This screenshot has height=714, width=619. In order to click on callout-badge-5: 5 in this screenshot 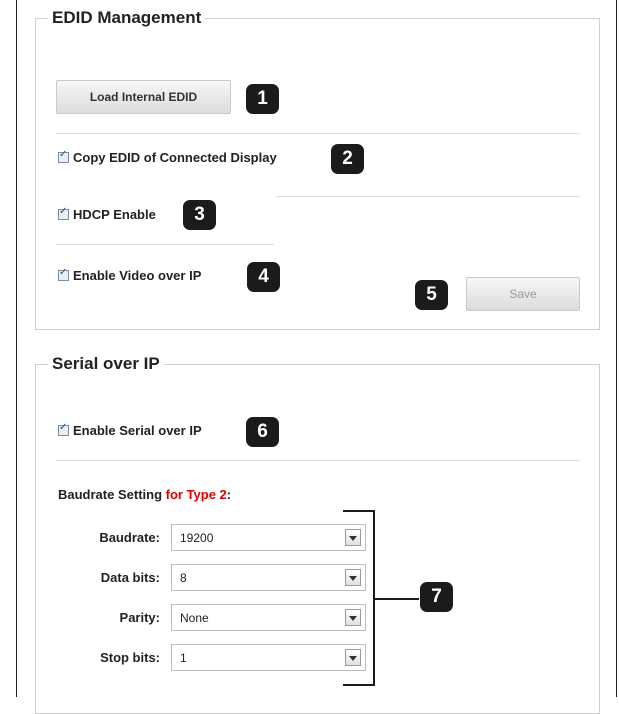, I will do `click(431, 295)`.